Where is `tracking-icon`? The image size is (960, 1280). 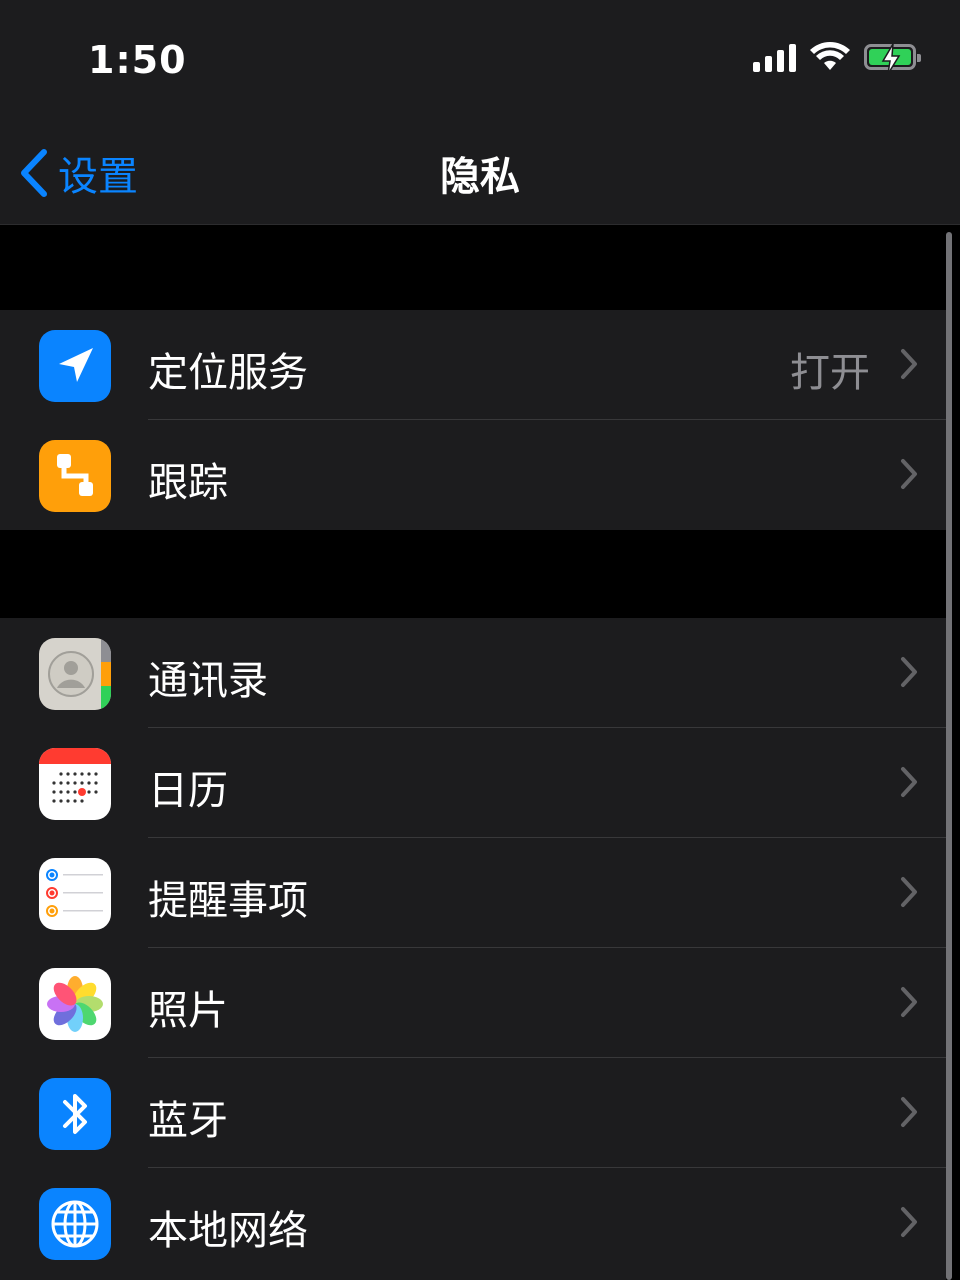
tracking-icon is located at coordinates (75, 476).